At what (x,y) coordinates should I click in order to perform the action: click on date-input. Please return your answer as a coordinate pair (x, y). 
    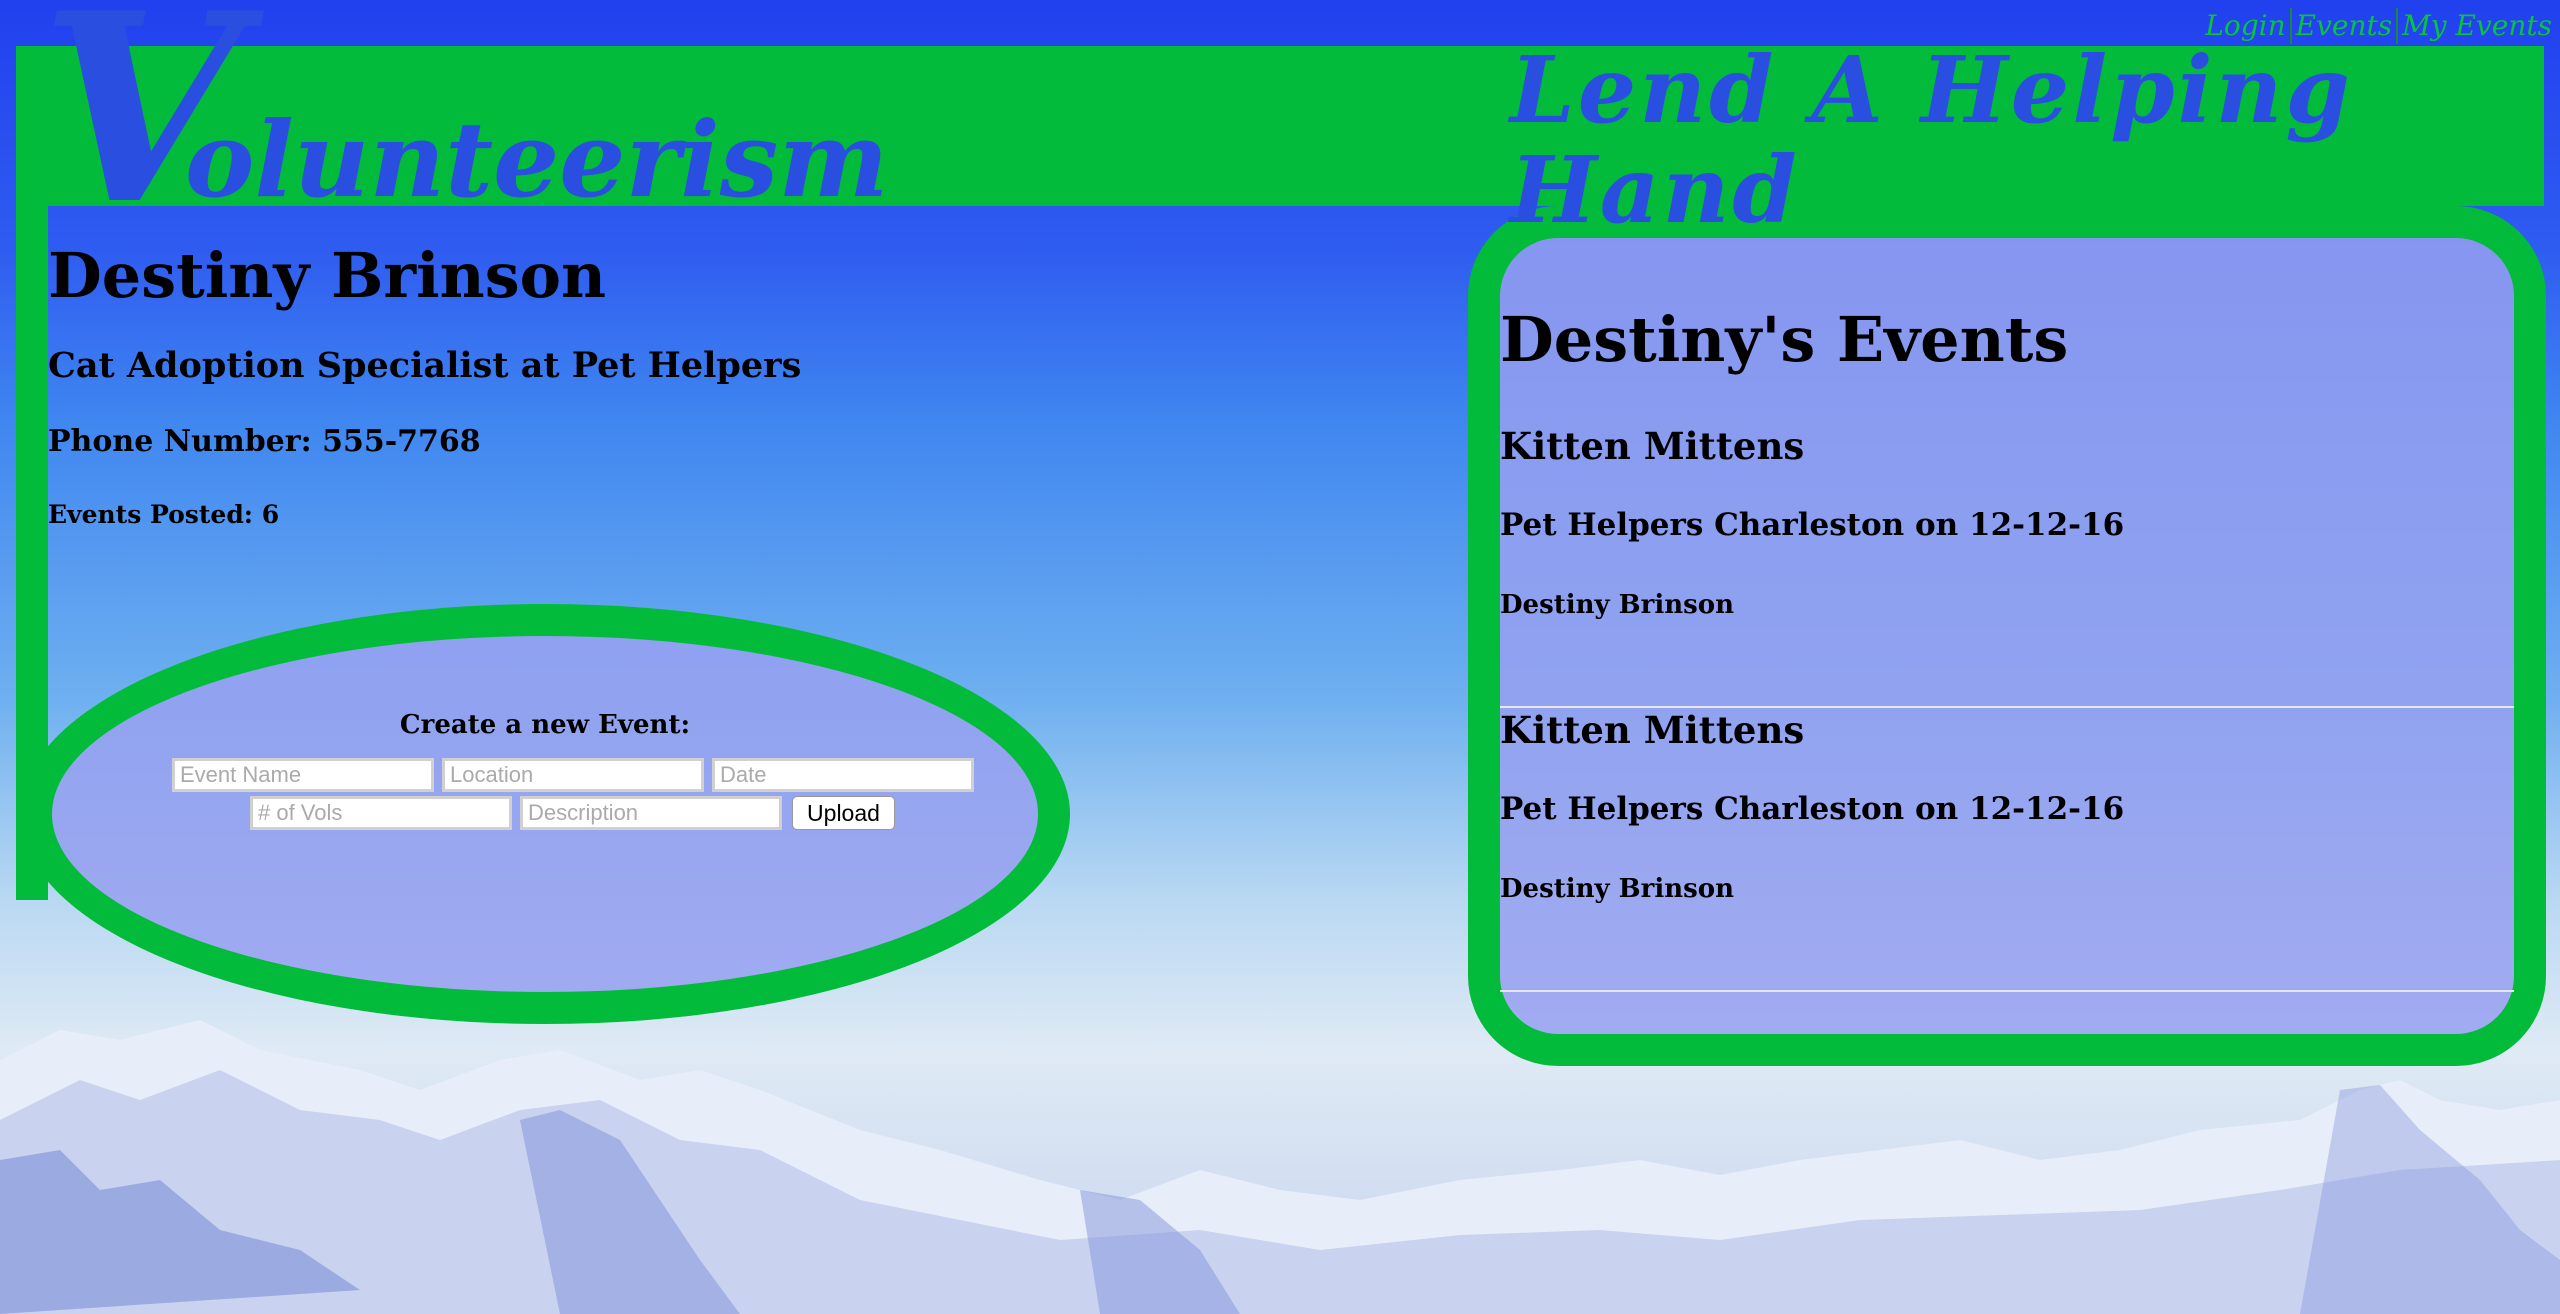
    Looking at the image, I should click on (843, 775).